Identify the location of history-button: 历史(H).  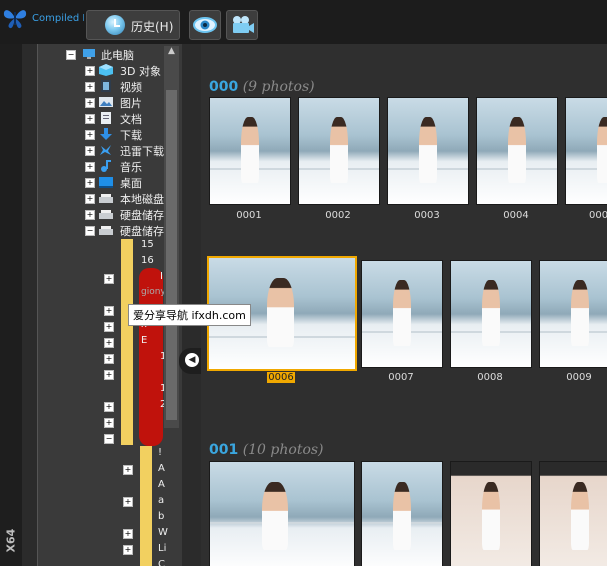
(133, 25).